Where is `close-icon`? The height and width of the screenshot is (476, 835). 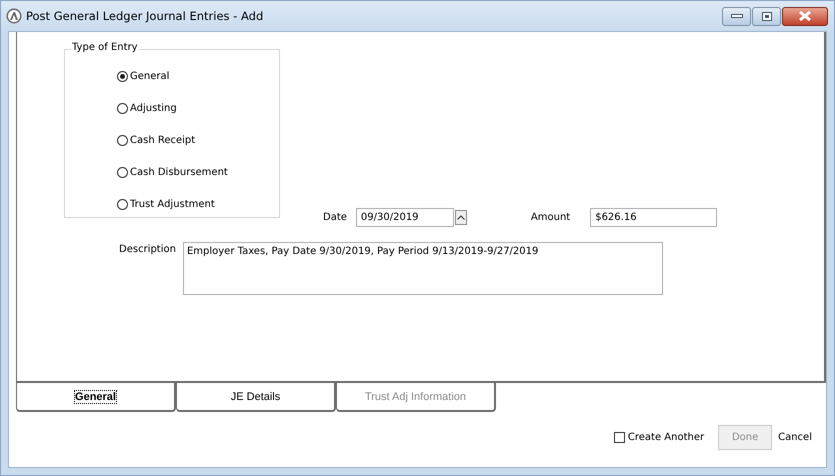
close-icon is located at coordinates (805, 16).